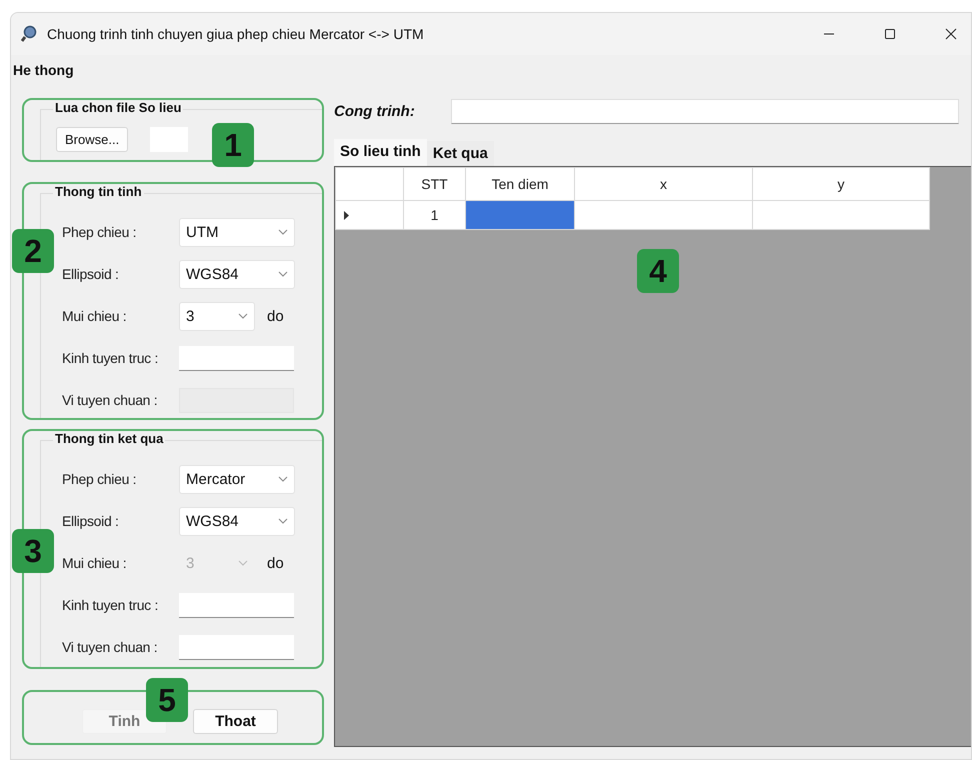  Describe the element at coordinates (43, 70) in the screenshot. I see `menu-item: He thong` at that location.